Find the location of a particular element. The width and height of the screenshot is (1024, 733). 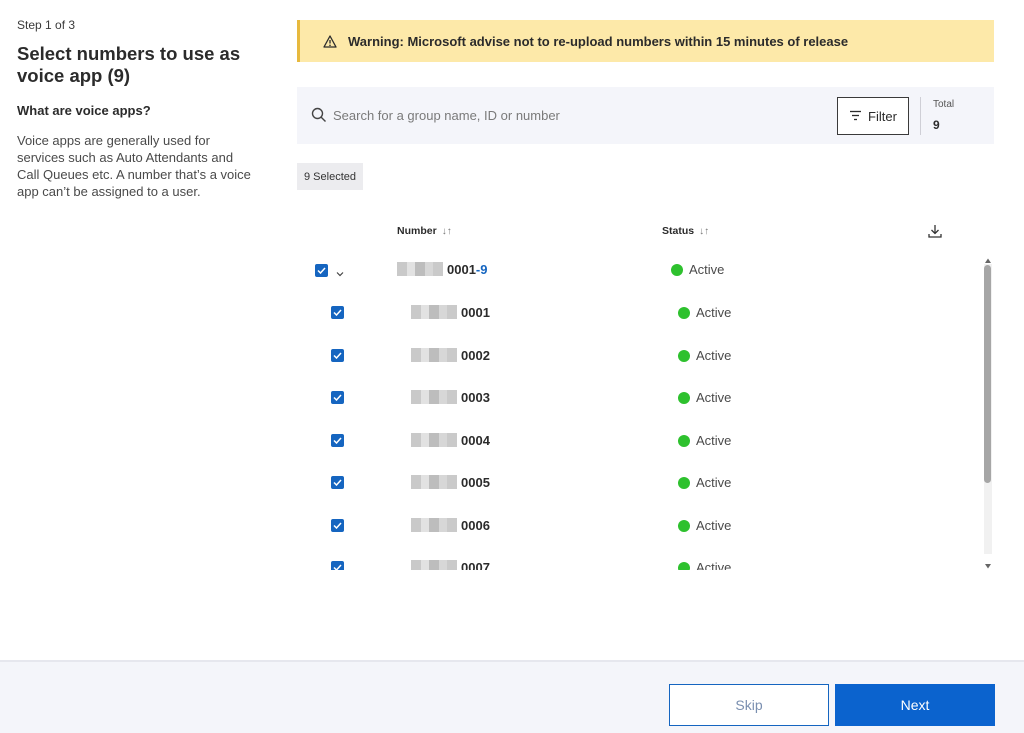

number-value: 0005 is located at coordinates (475, 482).